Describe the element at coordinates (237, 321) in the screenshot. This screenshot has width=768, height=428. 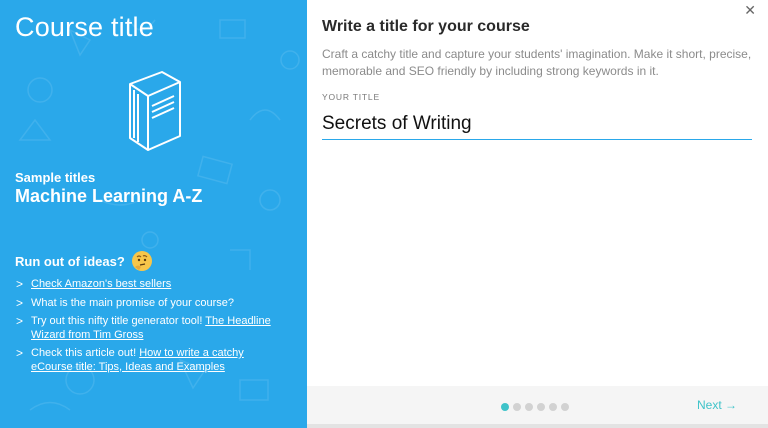
I see `headline-wizard-link: The Headline` at that location.